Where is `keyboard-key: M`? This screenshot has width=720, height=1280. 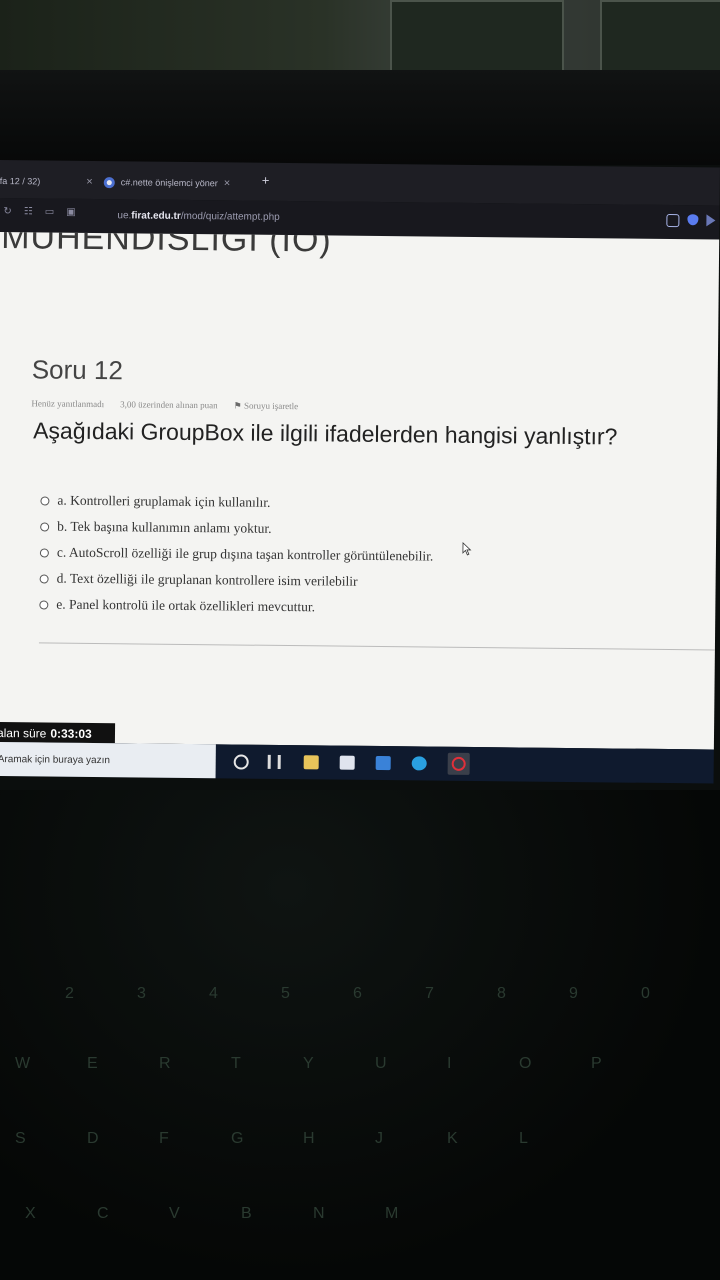 keyboard-key: M is located at coordinates (392, 1213).